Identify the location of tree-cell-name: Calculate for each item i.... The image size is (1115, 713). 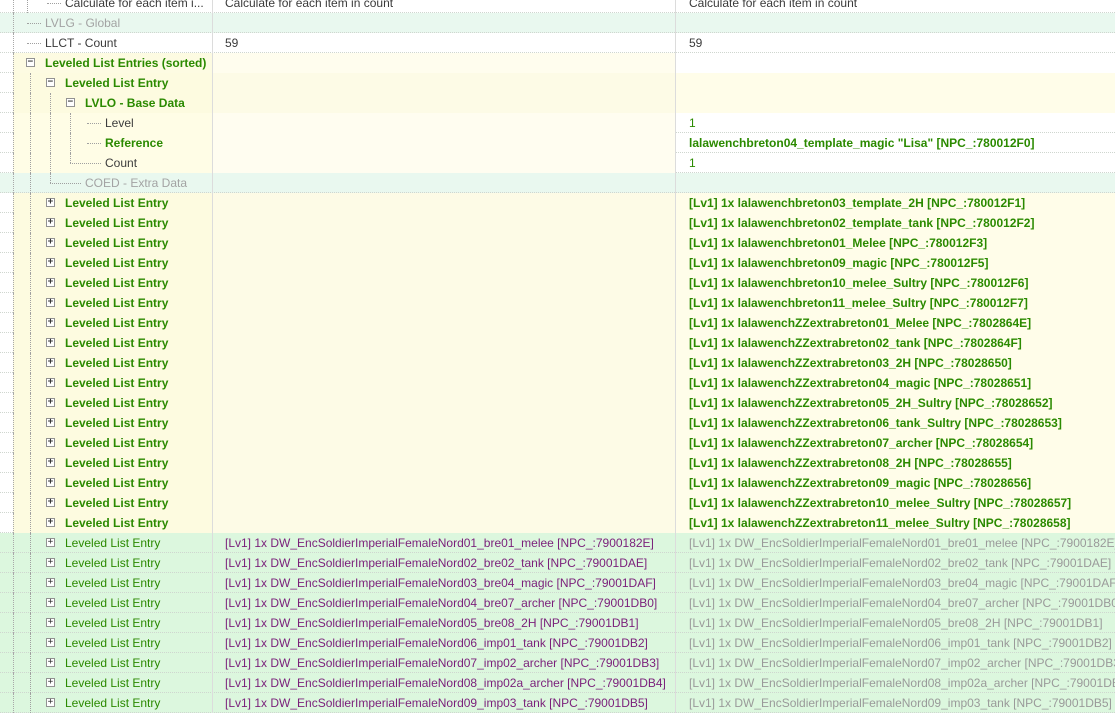
(113, 6).